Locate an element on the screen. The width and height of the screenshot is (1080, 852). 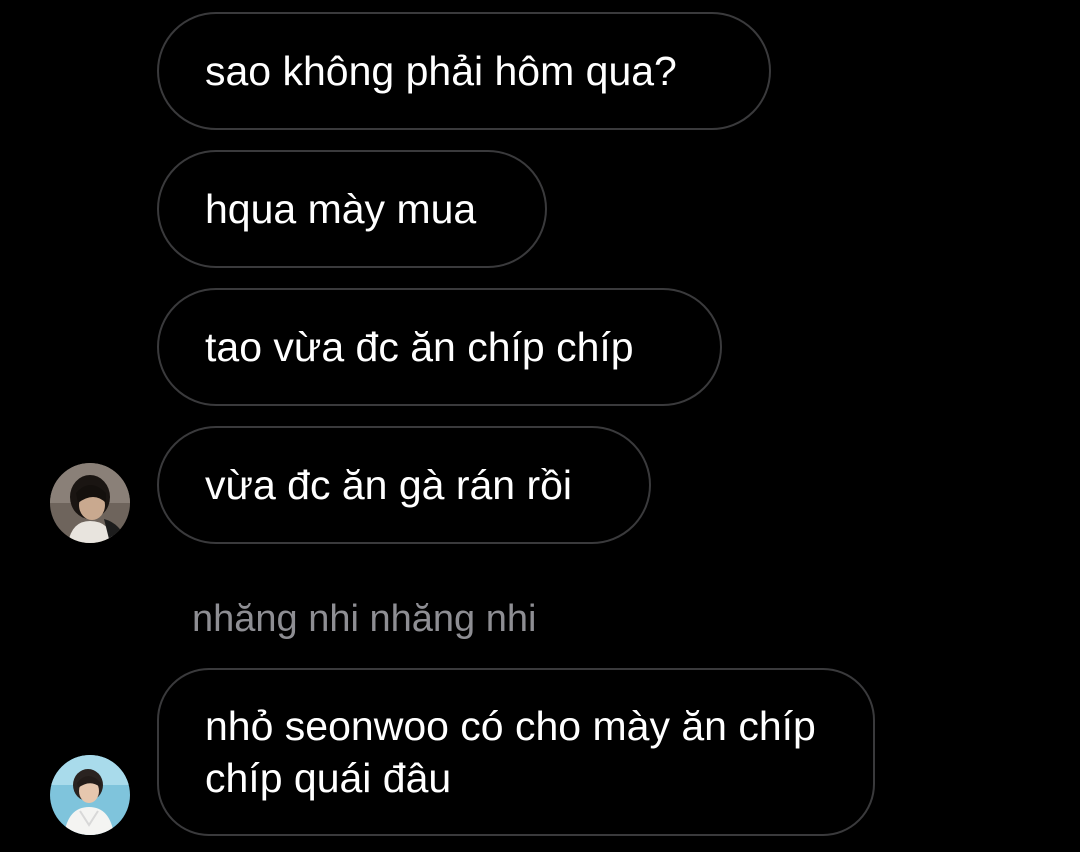
message-bubble: tao vừa đc ăn chíp chíp is located at coordinates (439, 347).